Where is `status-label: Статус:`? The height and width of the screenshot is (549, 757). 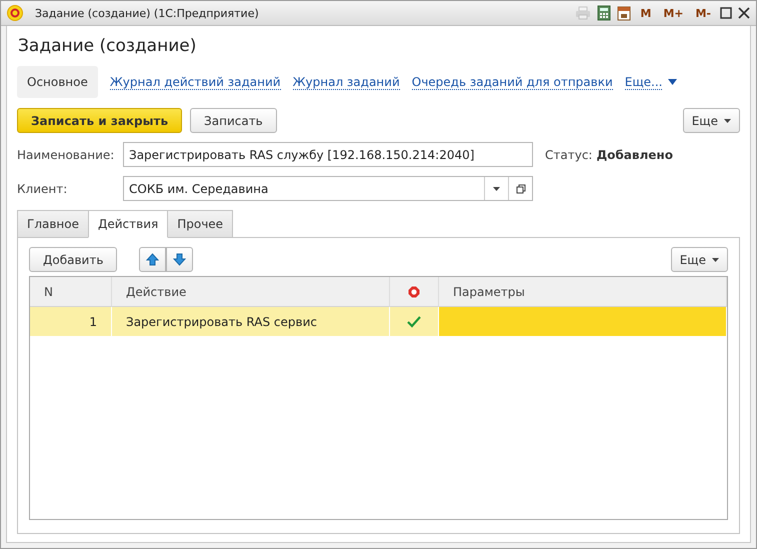
status-label: Статус: is located at coordinates (568, 155).